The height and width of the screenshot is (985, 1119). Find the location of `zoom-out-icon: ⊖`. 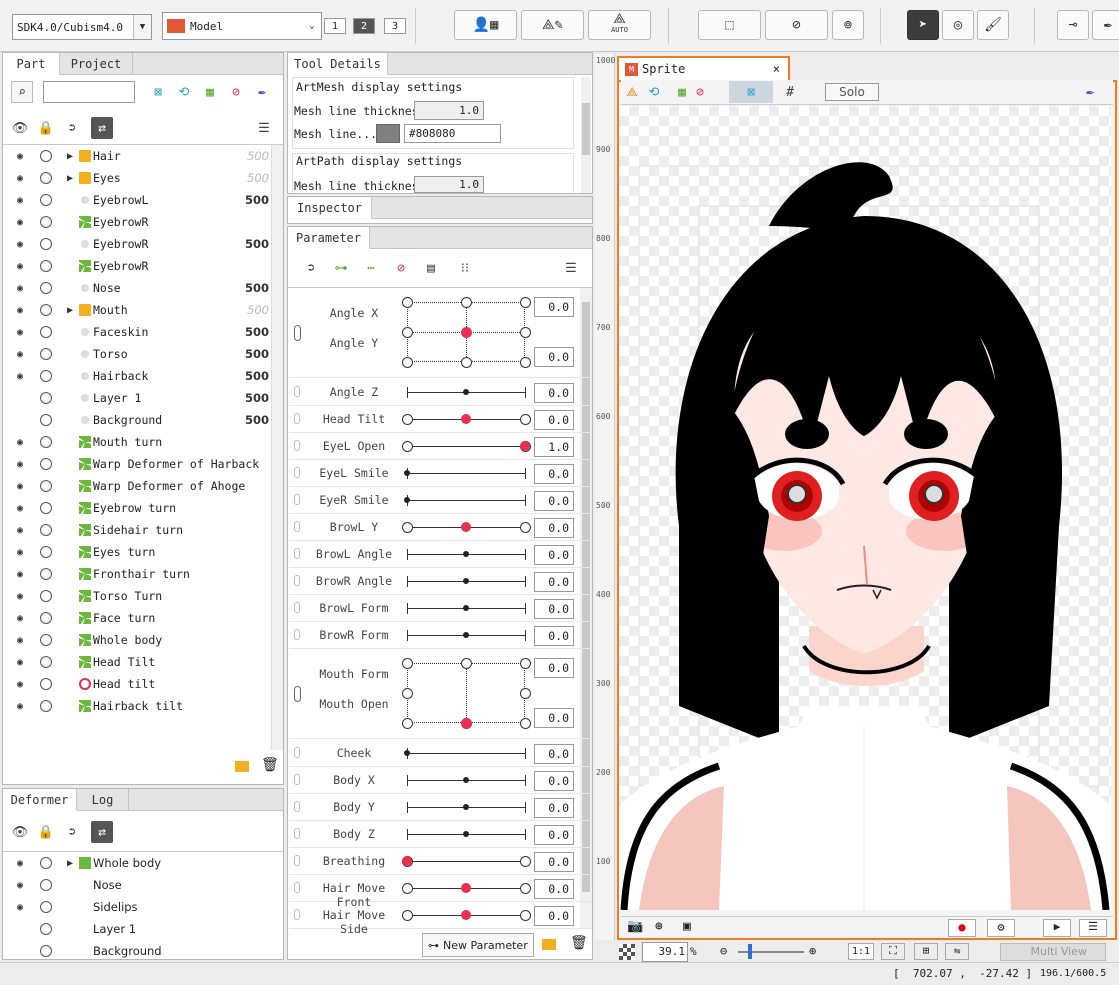

zoom-out-icon: ⊖ is located at coordinates (723, 951).